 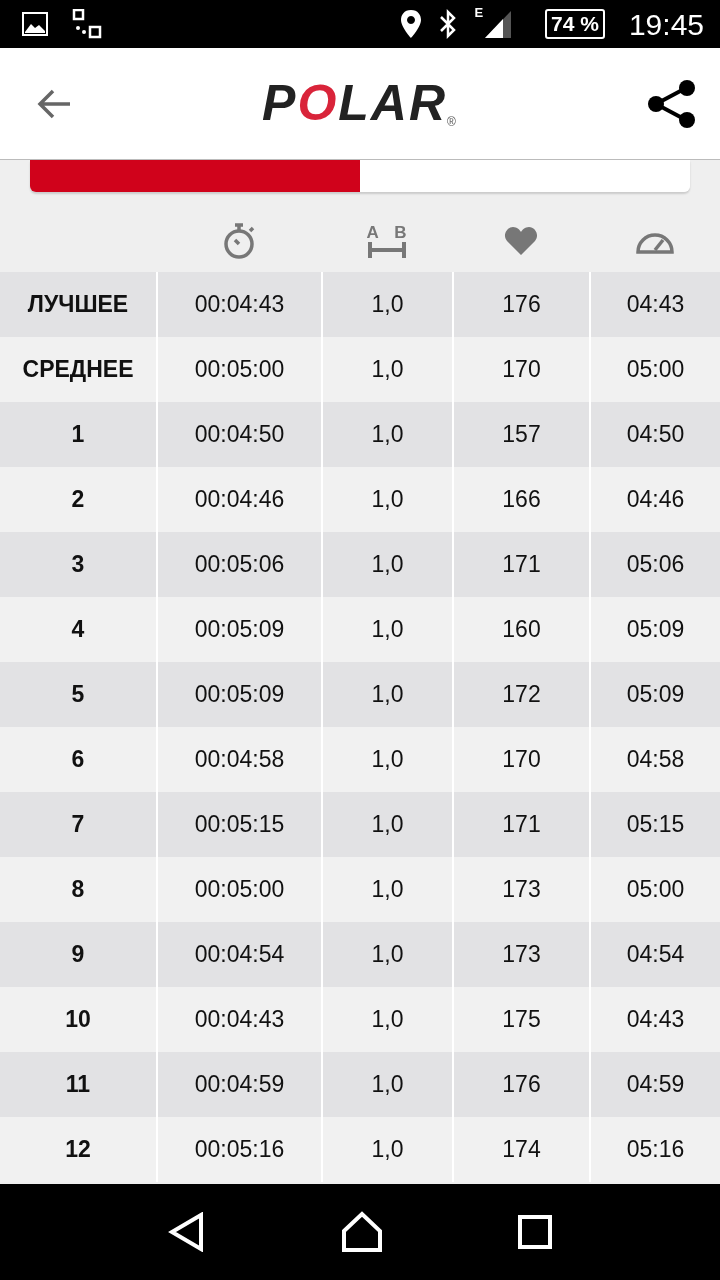 I want to click on signal-icon, so click(x=498, y=24).